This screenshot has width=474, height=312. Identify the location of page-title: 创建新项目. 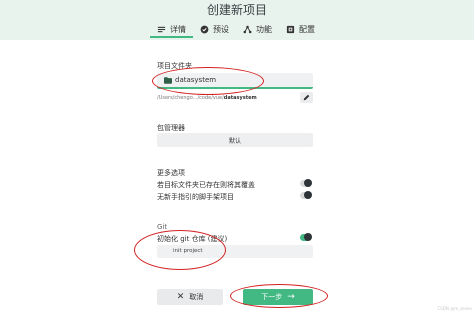
(236, 10).